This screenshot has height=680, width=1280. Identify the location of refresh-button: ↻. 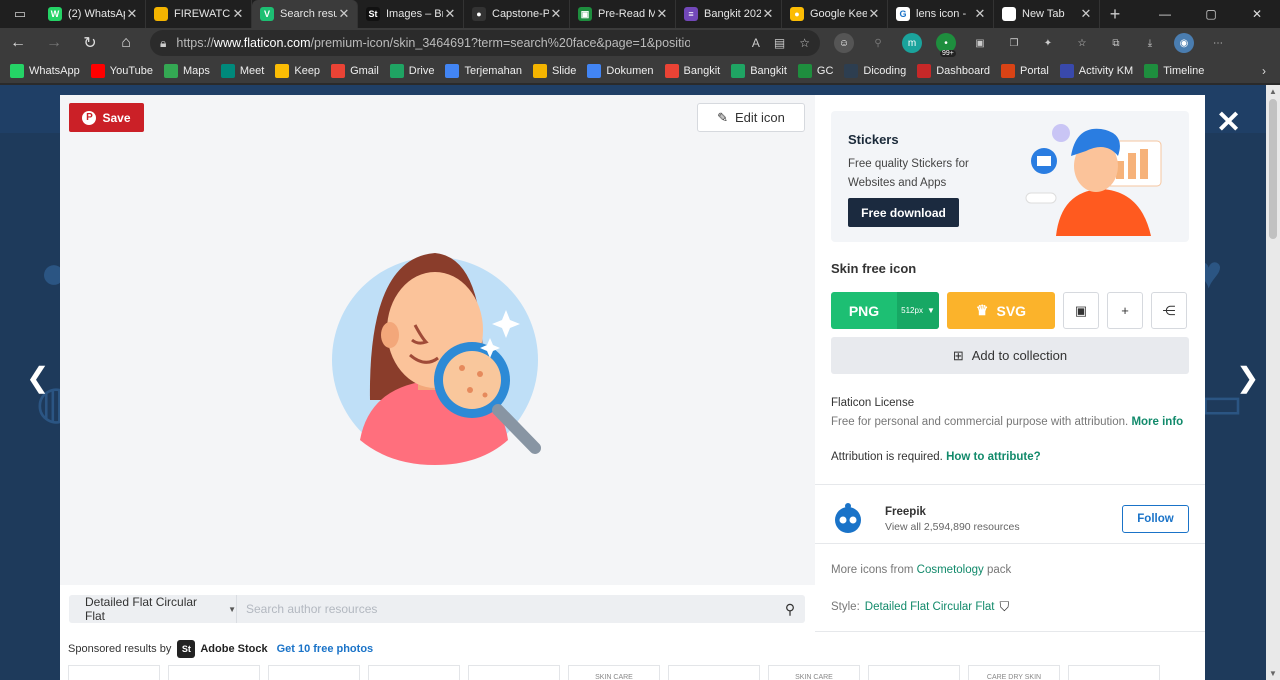
(90, 43).